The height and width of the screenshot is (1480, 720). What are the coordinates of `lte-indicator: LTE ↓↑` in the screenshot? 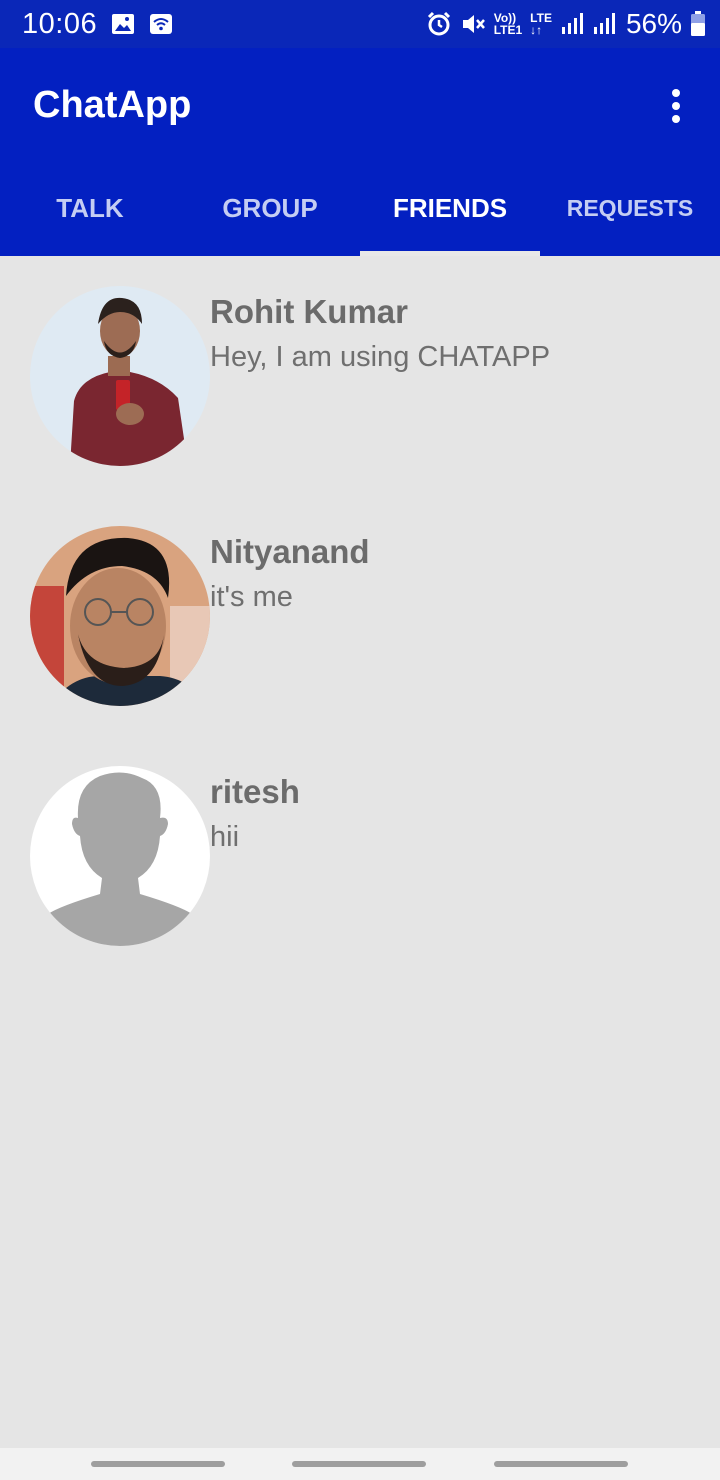 It's located at (541, 24).